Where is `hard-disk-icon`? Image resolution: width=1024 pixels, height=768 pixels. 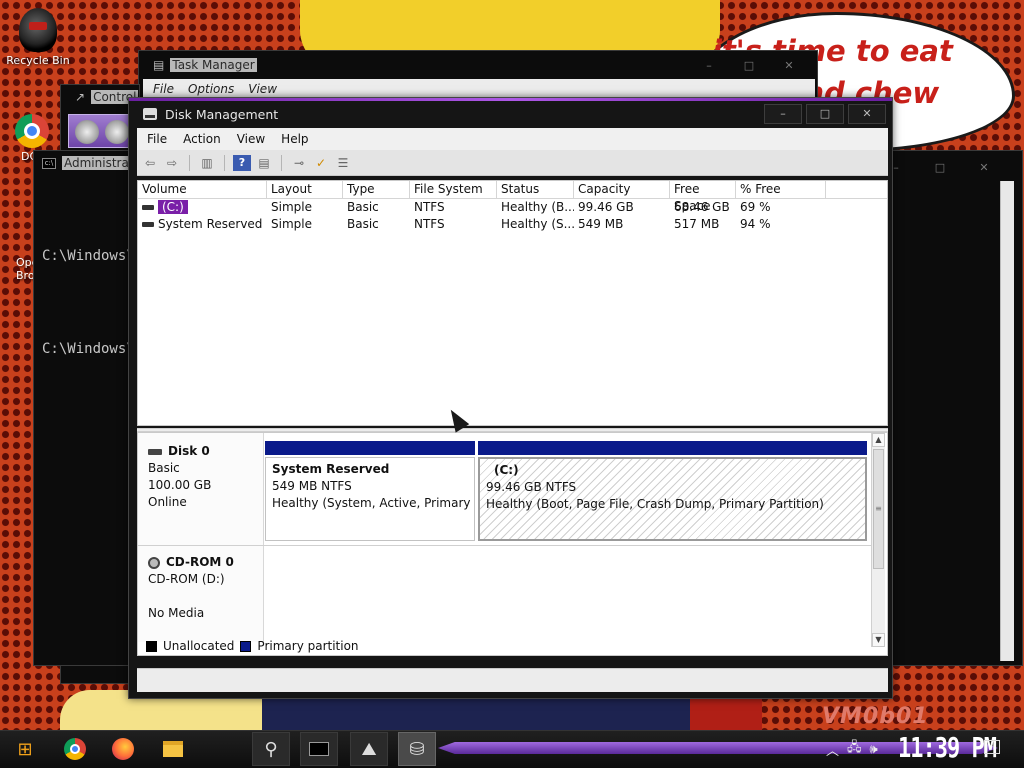
hard-disk-icon is located at coordinates (155, 451).